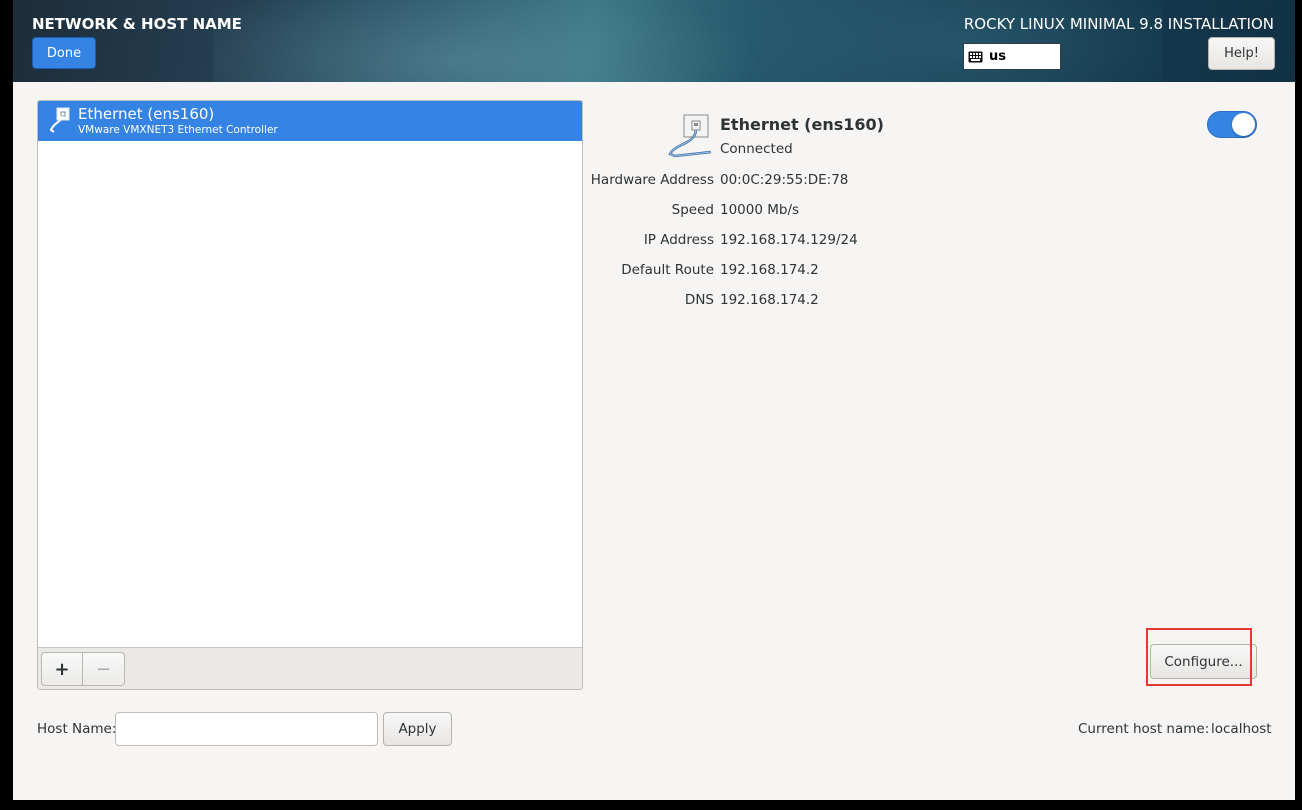 Image resolution: width=1302 pixels, height=810 pixels. I want to click on speed-label: Speed, so click(692, 210).